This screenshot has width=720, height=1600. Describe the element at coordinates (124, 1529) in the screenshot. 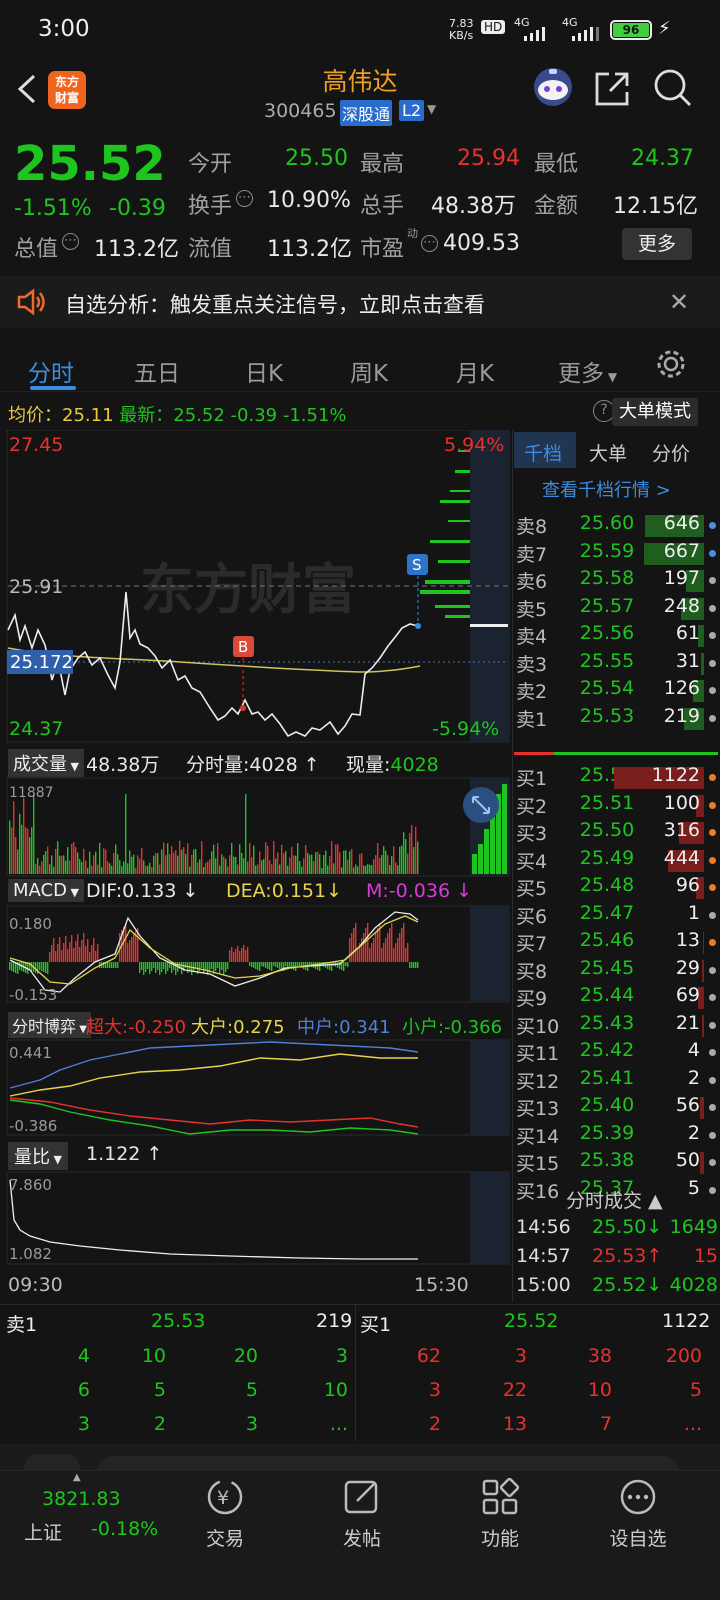

I see `index-change: -0.18%` at that location.